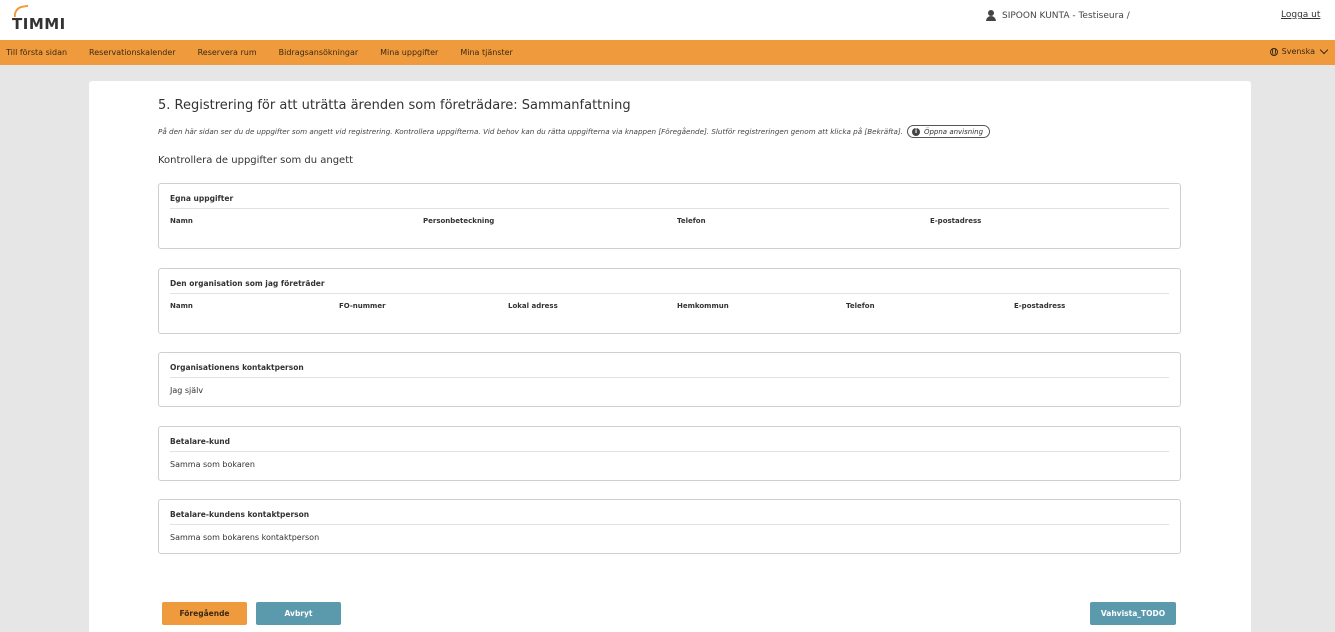  Describe the element at coordinates (298, 613) in the screenshot. I see `cancel-button: Avbryt` at that location.